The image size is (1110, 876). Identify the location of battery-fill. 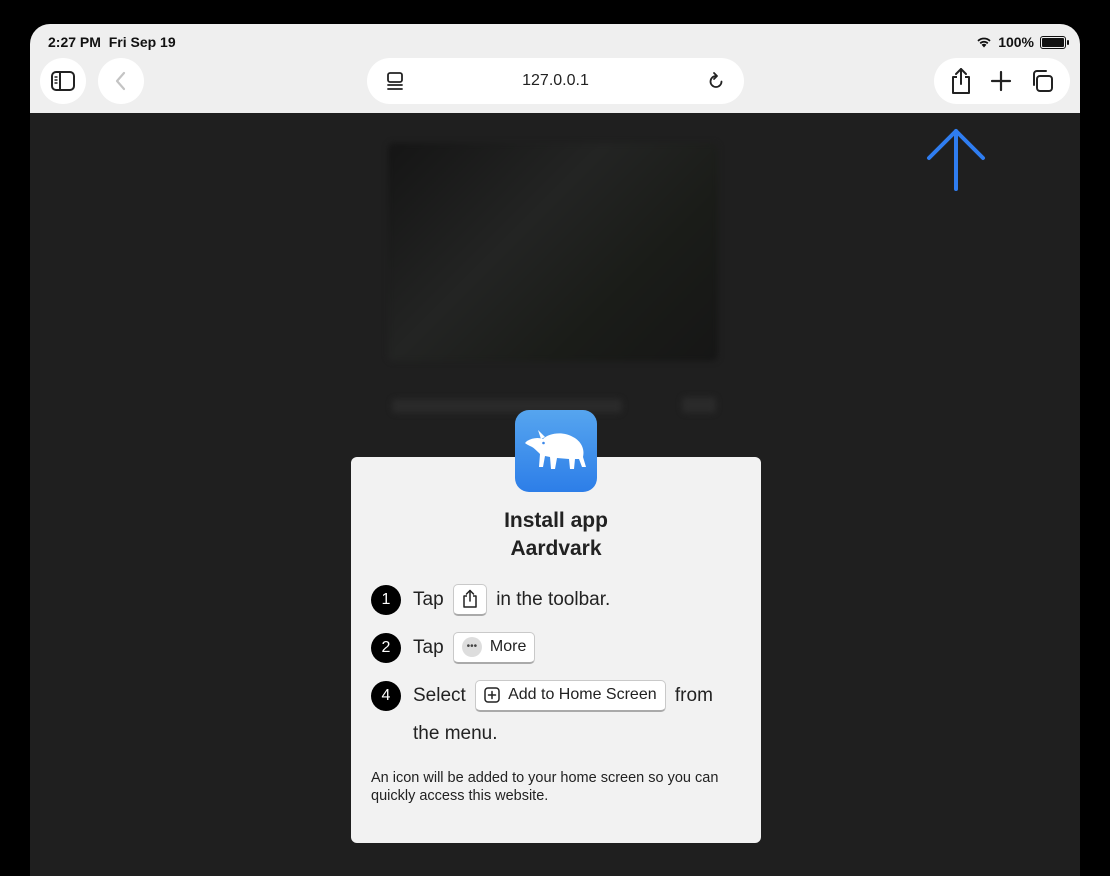
(1053, 42).